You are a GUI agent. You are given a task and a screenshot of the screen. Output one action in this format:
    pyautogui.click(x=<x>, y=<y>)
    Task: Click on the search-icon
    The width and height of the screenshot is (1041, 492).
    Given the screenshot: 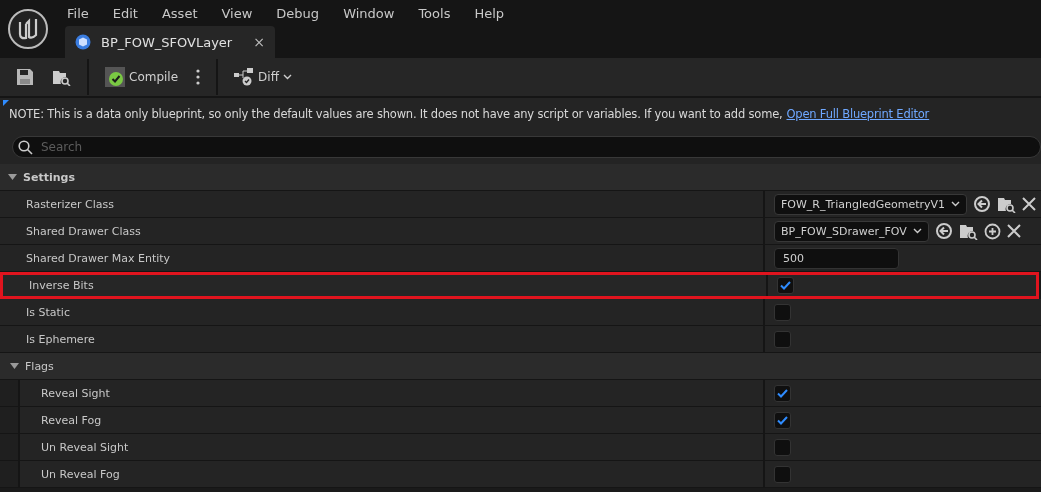 What is the action you would take?
    pyautogui.click(x=25, y=147)
    